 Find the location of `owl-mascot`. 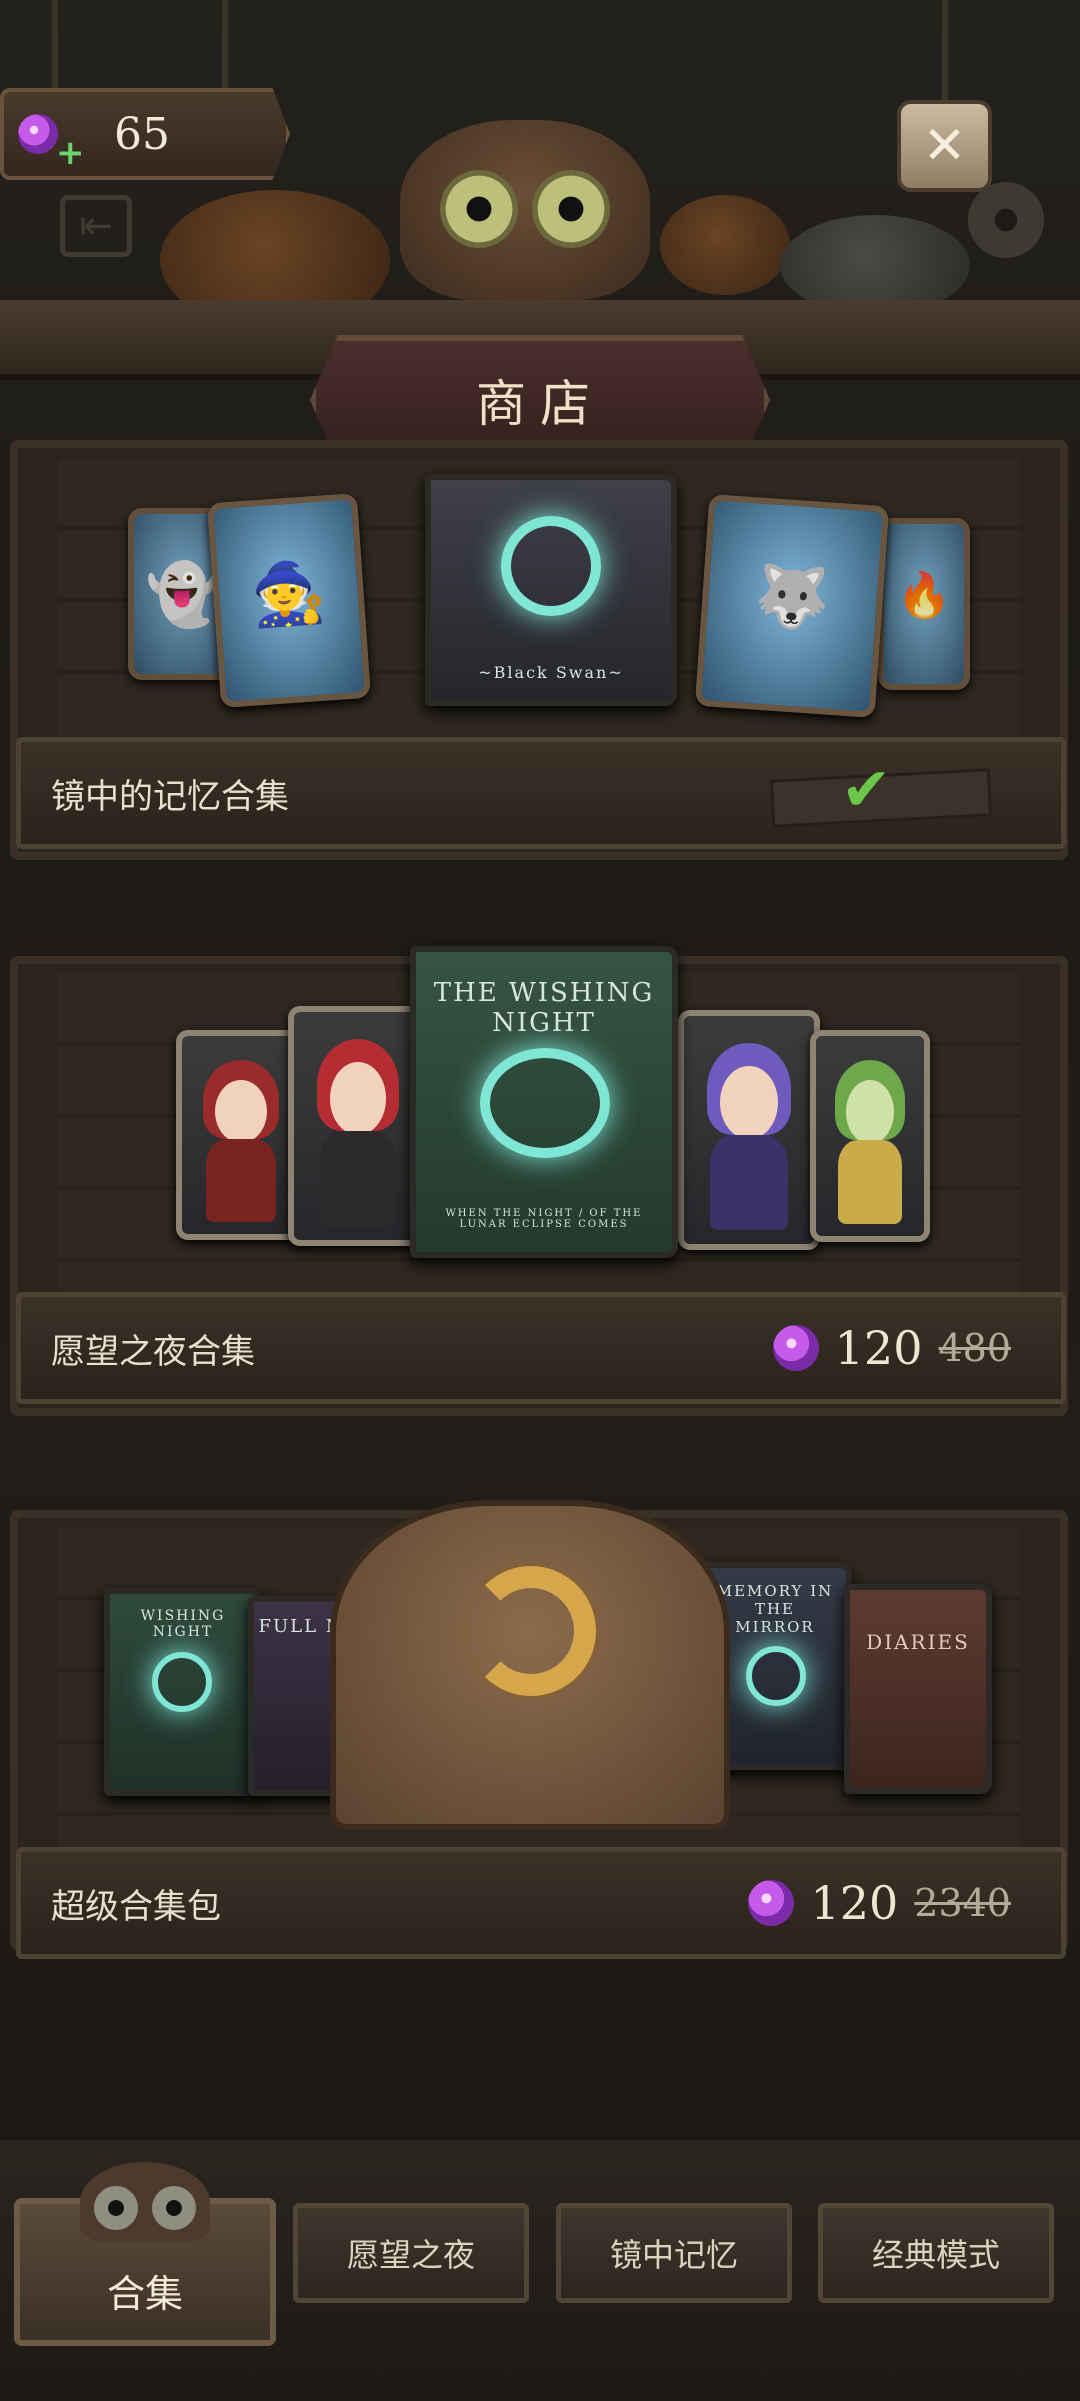

owl-mascot is located at coordinates (525, 210).